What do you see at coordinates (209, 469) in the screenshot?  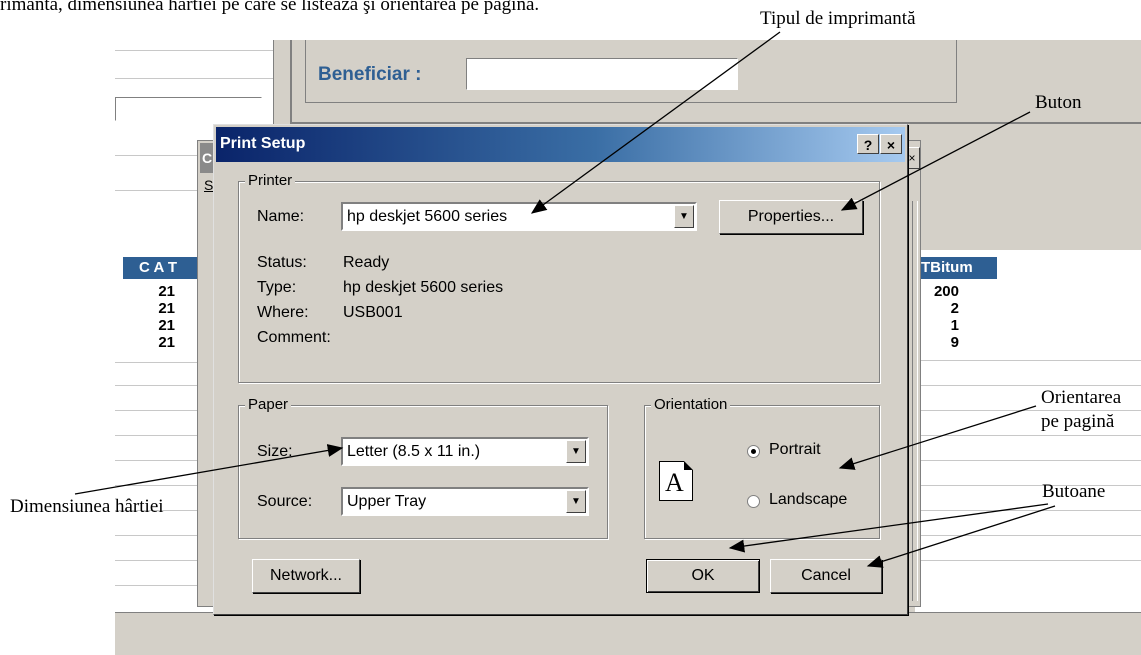 I see `arrow-paper-size` at bounding box center [209, 469].